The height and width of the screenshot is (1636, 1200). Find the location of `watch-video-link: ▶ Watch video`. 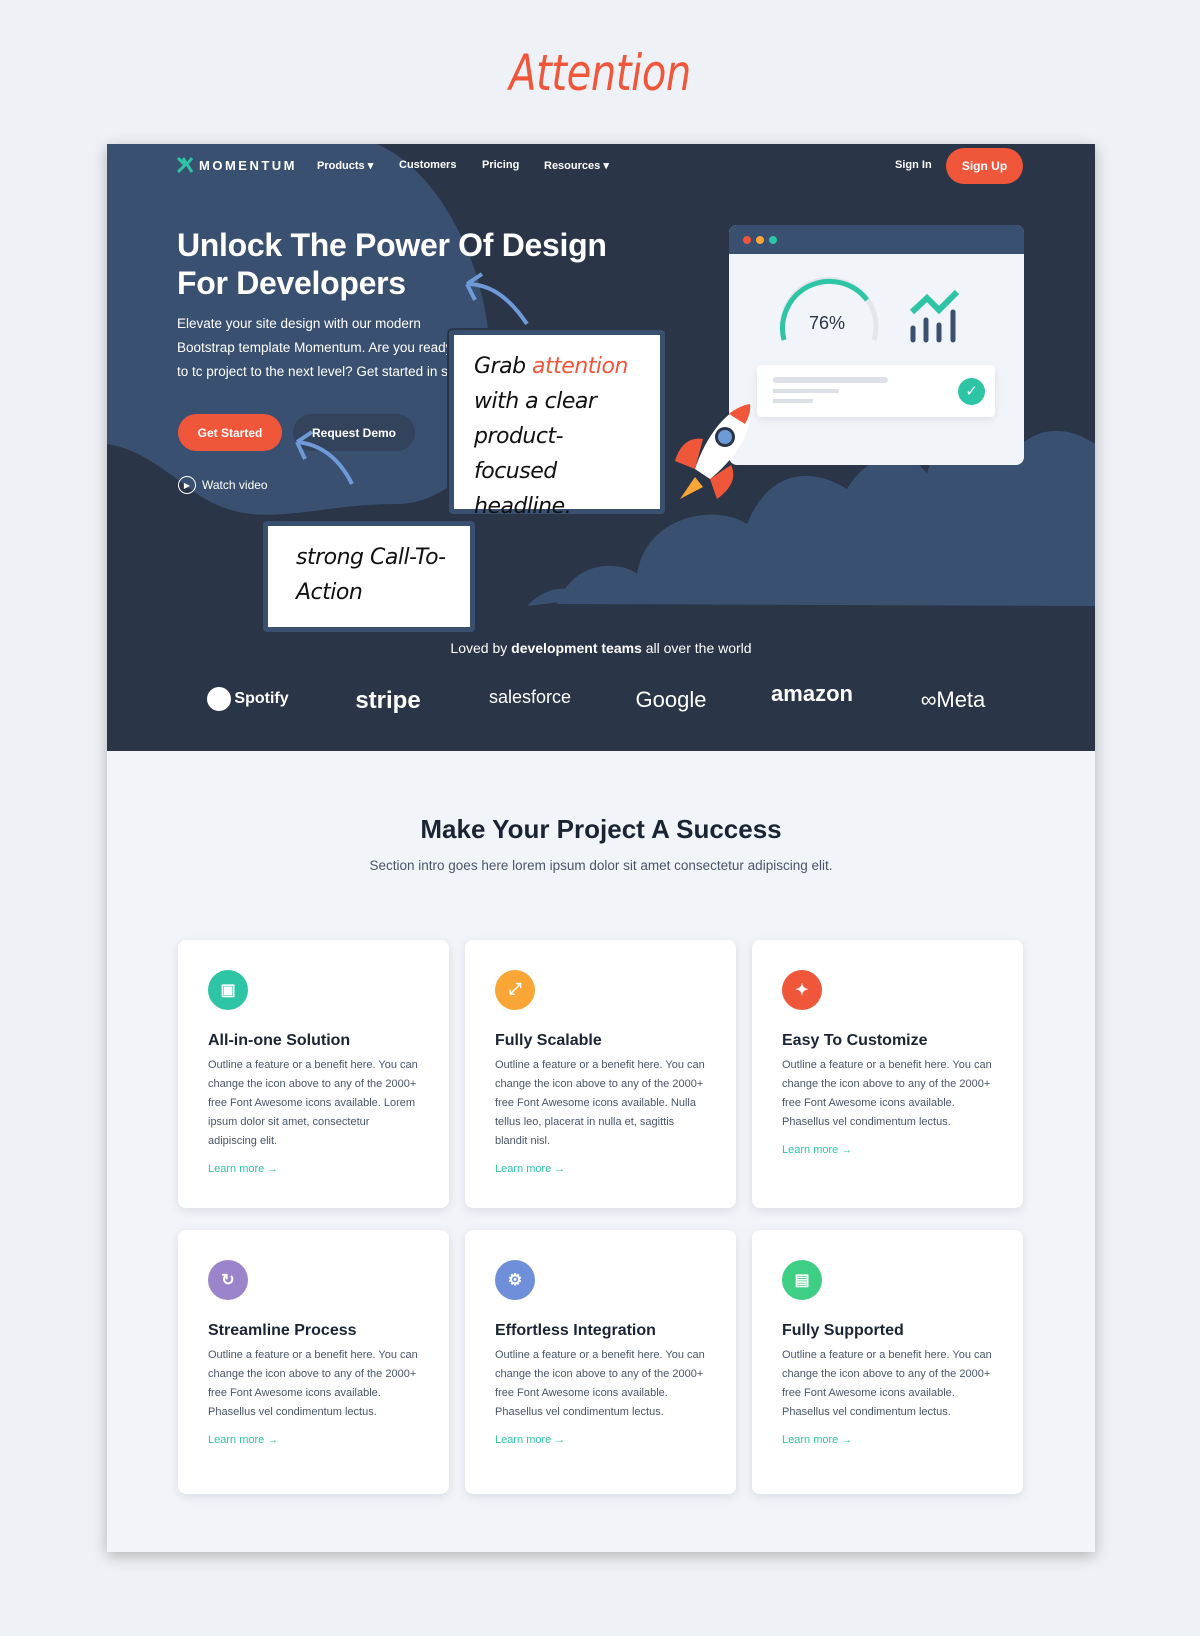

watch-video-link: ▶ Watch video is located at coordinates (223, 485).